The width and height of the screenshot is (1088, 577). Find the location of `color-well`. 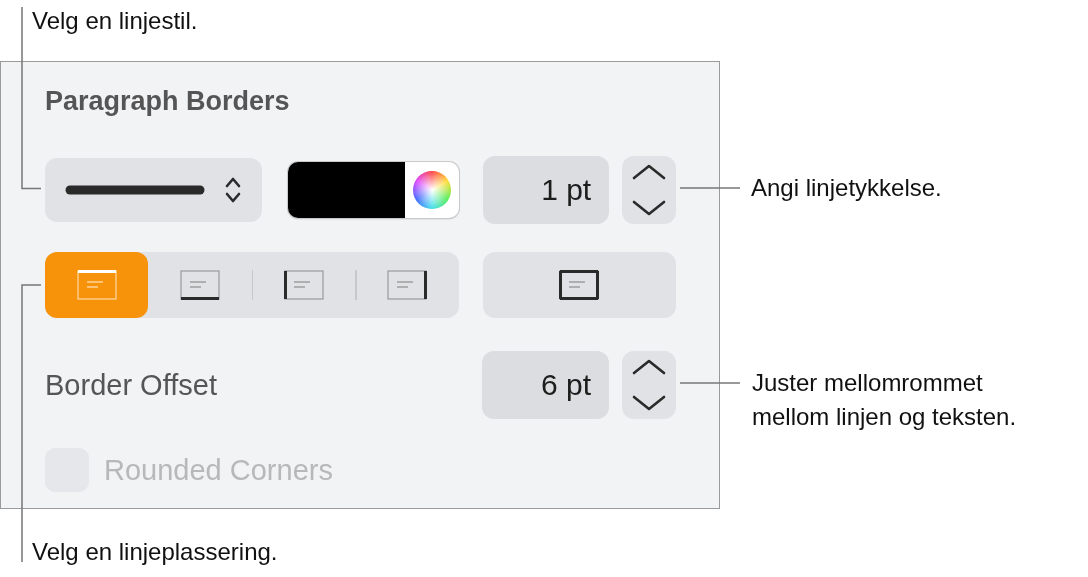

color-well is located at coordinates (373, 190).